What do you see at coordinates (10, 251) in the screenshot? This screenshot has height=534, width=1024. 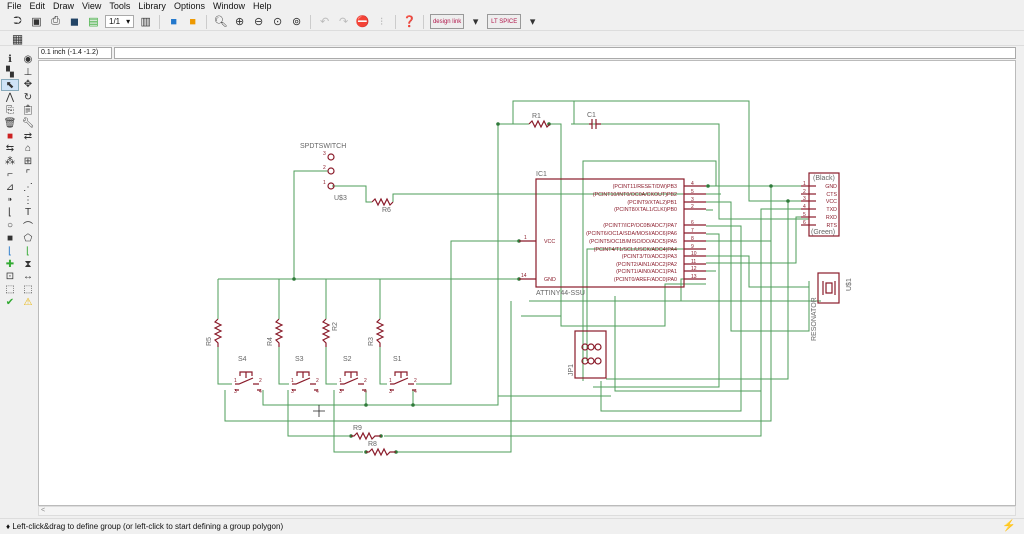 I see `bus-icon: ⌊` at bounding box center [10, 251].